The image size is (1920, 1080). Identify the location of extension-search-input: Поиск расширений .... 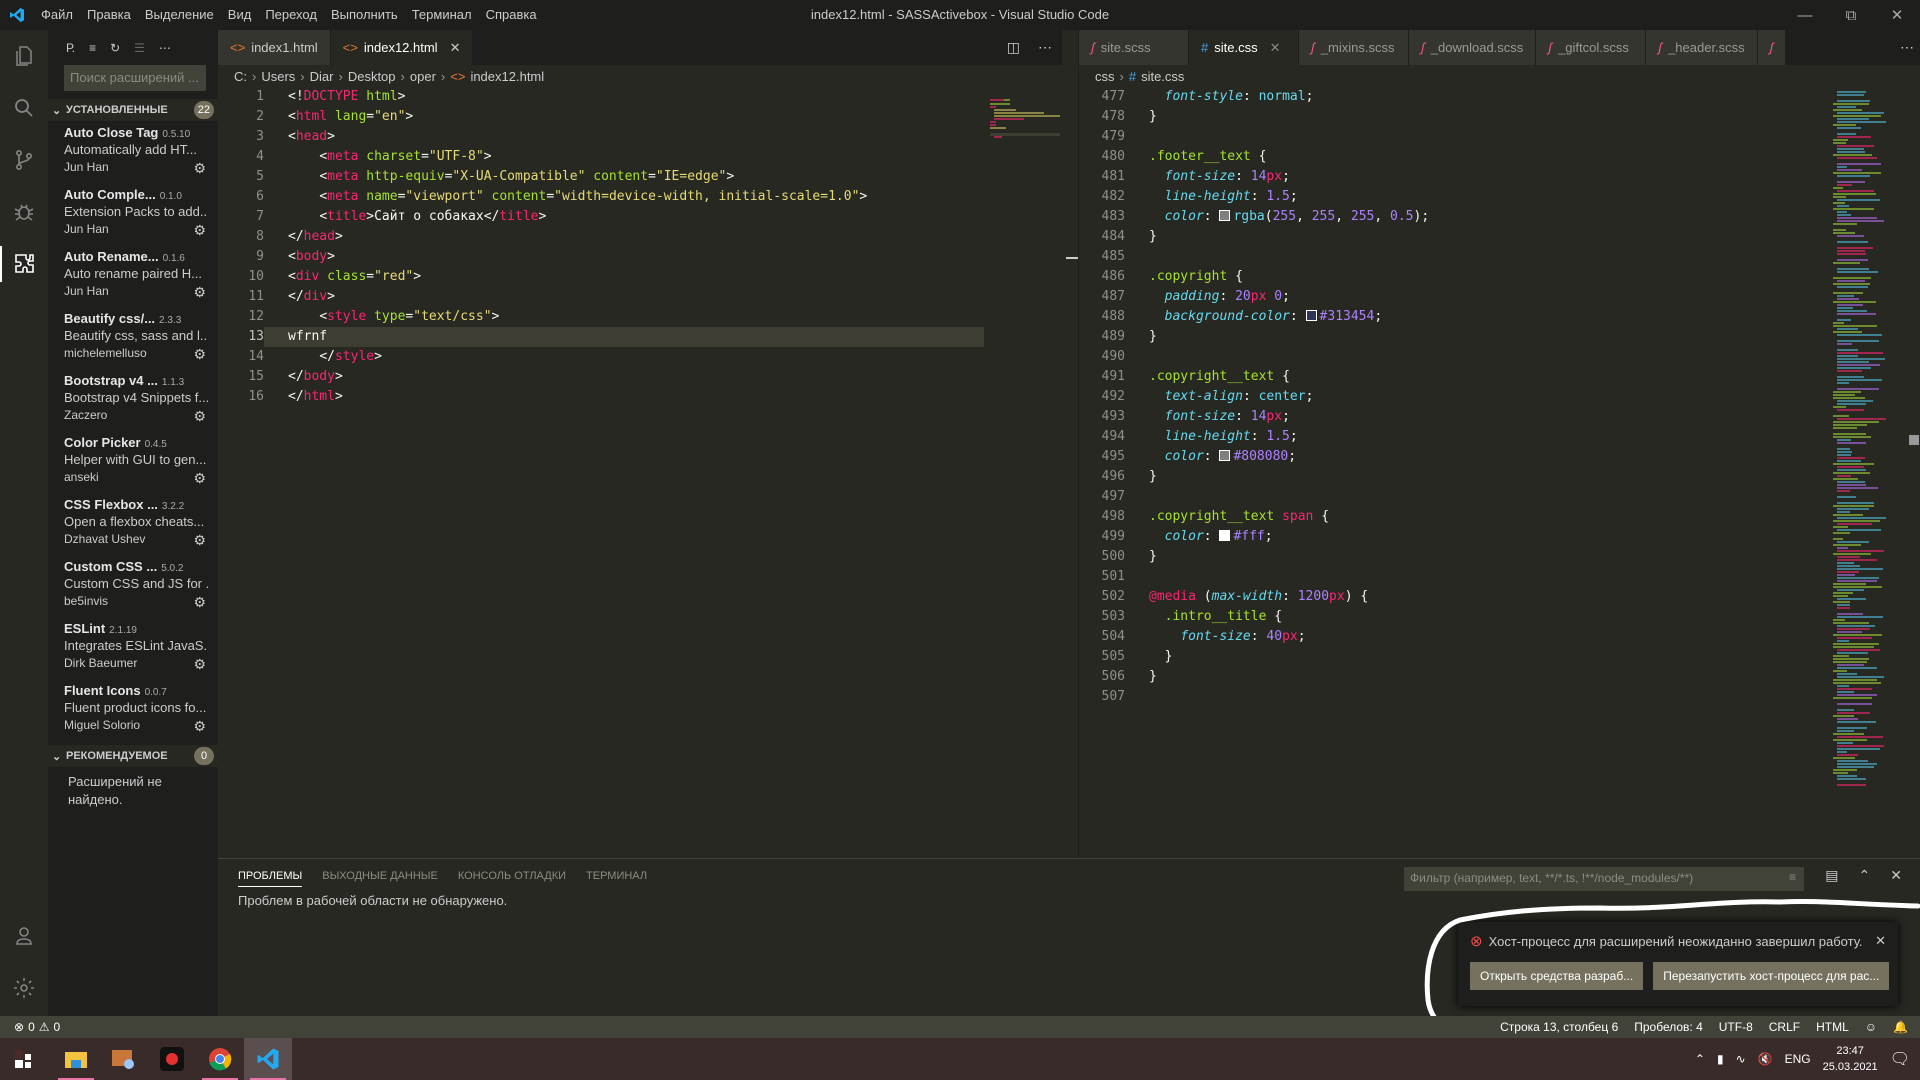
(135, 78).